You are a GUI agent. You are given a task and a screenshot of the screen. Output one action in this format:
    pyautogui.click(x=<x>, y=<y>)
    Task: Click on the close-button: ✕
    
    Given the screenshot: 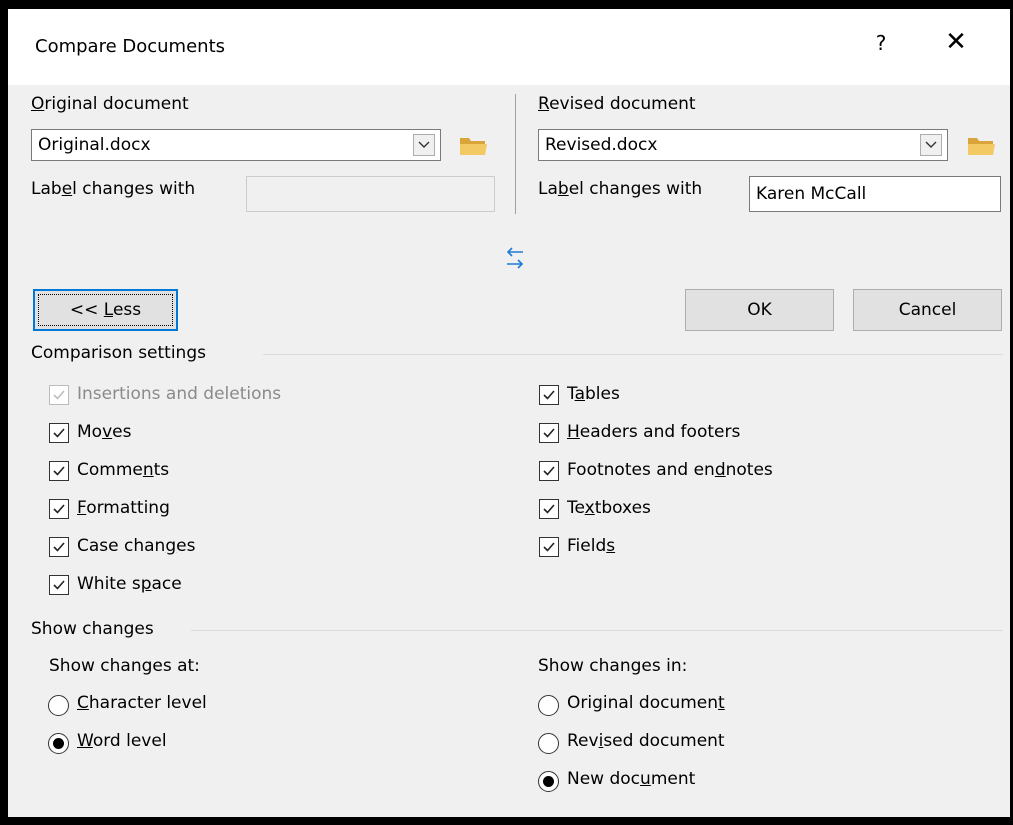 What is the action you would take?
    pyautogui.click(x=956, y=42)
    